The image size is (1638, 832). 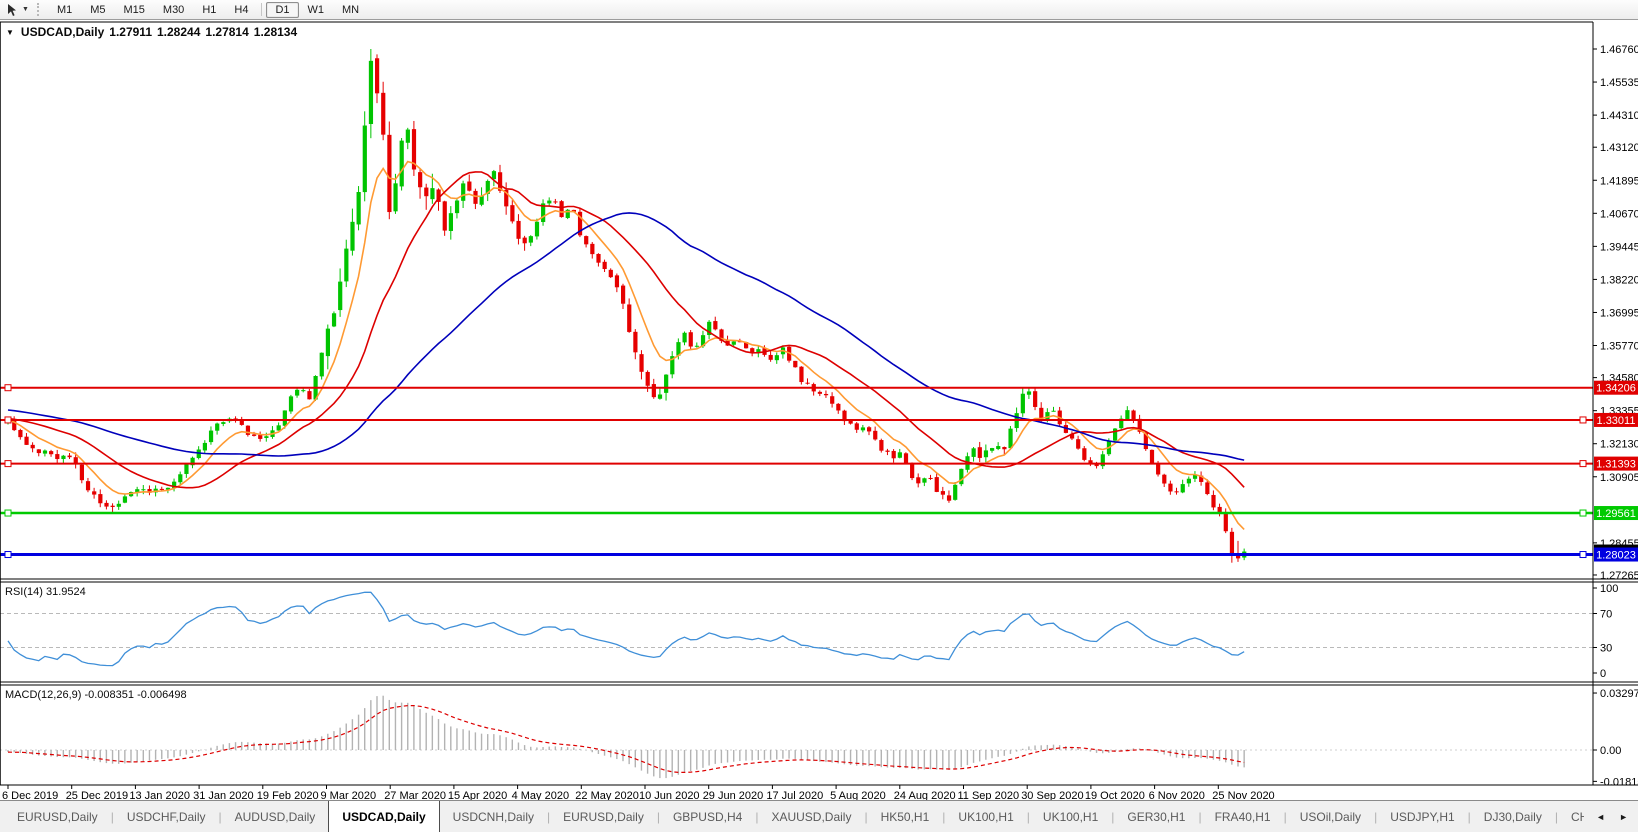 What do you see at coordinates (819, 10) in the screenshot?
I see `top-toolbar: ▼ M1 M5 M15 M30 H1 H4 D1 W1 MN` at bounding box center [819, 10].